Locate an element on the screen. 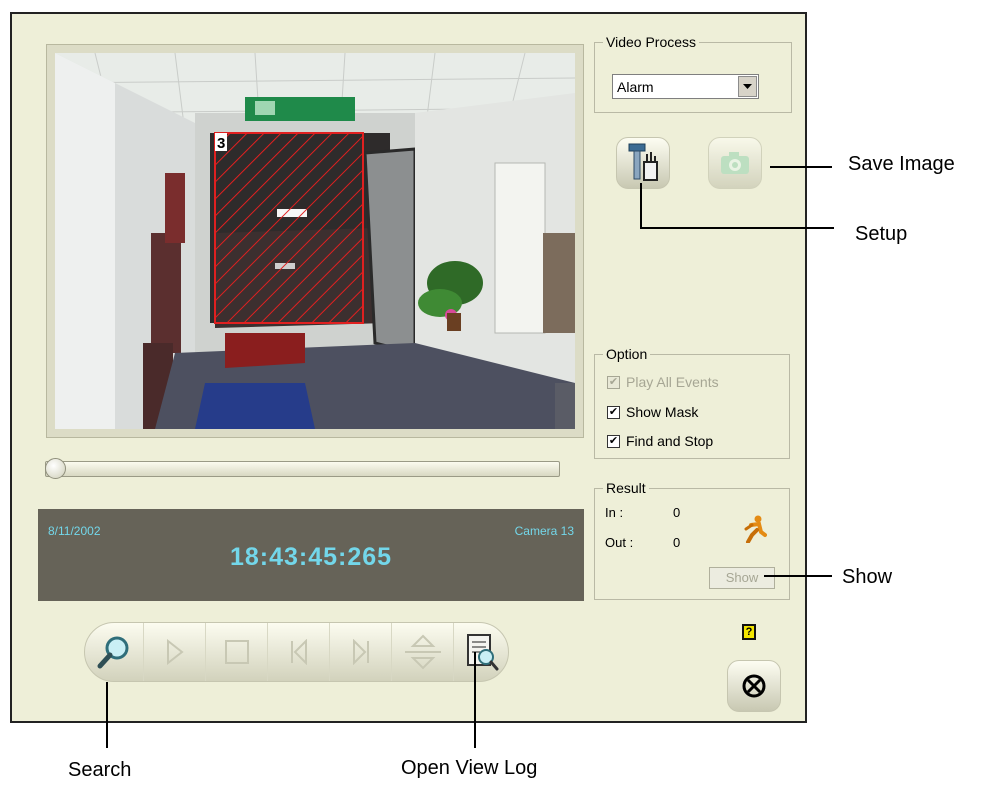 This screenshot has height=805, width=988. detection-zone is located at coordinates (289, 228).